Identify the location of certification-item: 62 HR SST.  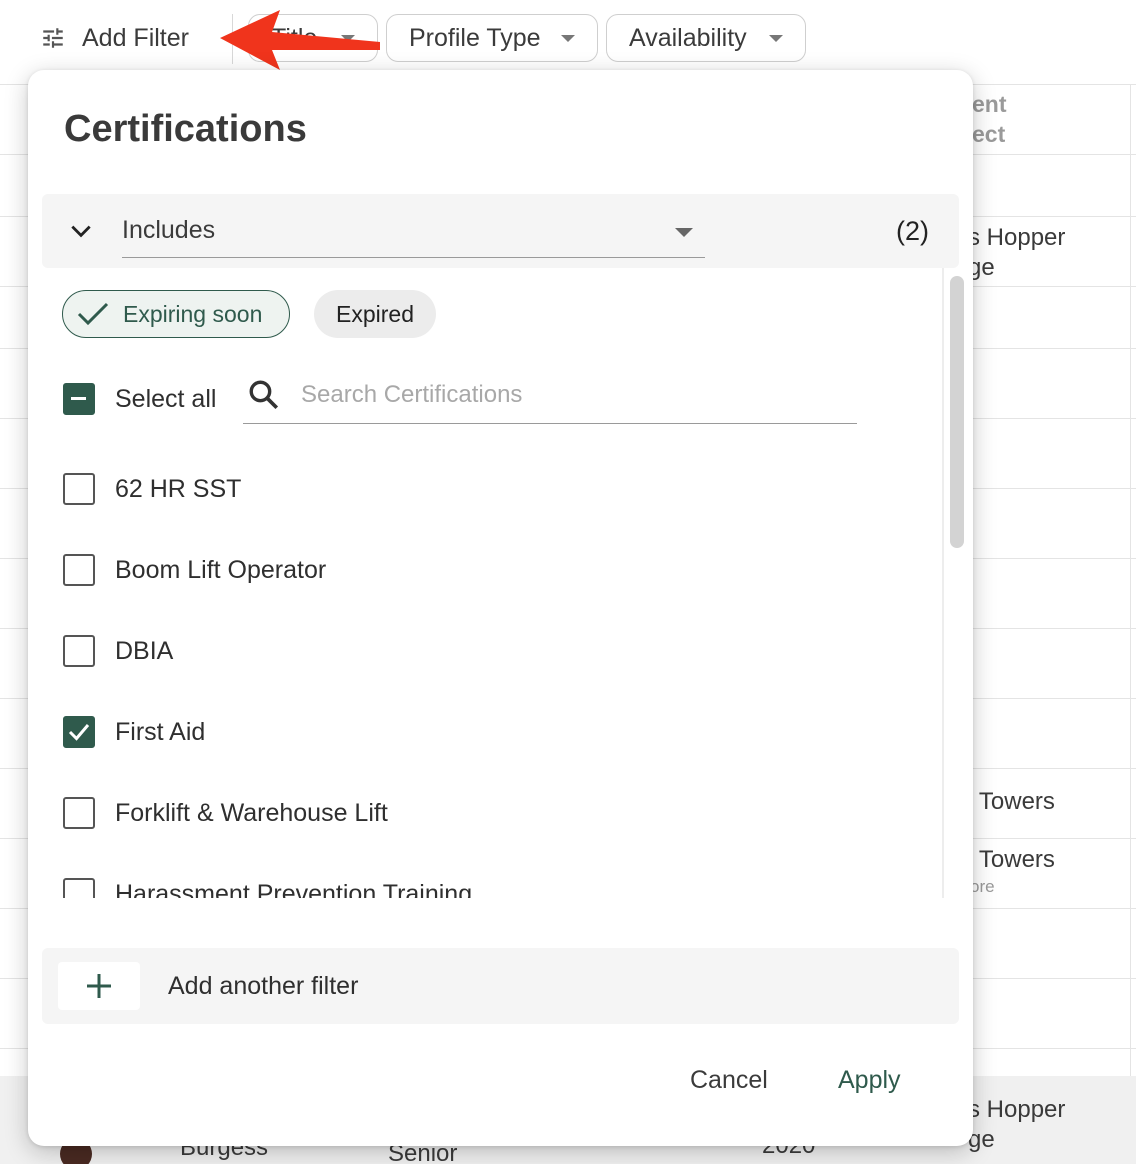
(152, 489).